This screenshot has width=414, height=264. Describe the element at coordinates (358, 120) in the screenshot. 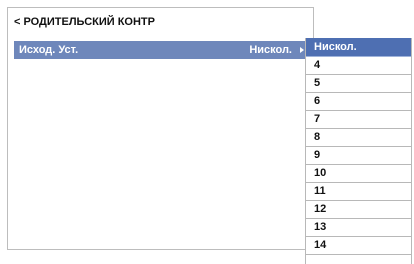

I see `dropdown-option: 7` at that location.